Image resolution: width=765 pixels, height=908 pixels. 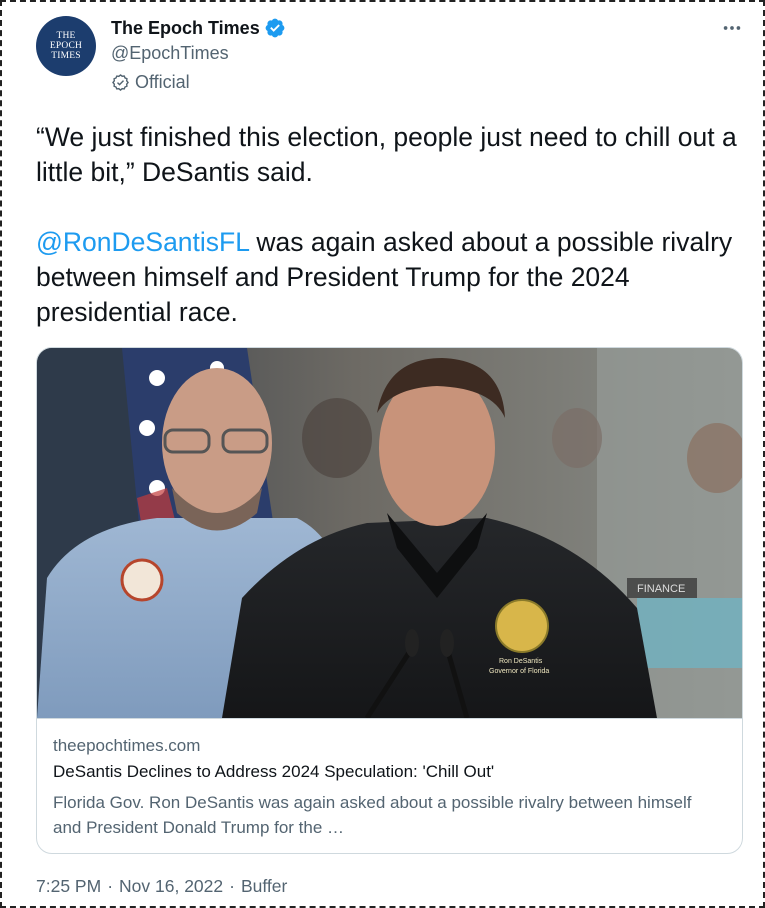 I want to click on card-domain: theepochtimes.com, so click(x=127, y=745).